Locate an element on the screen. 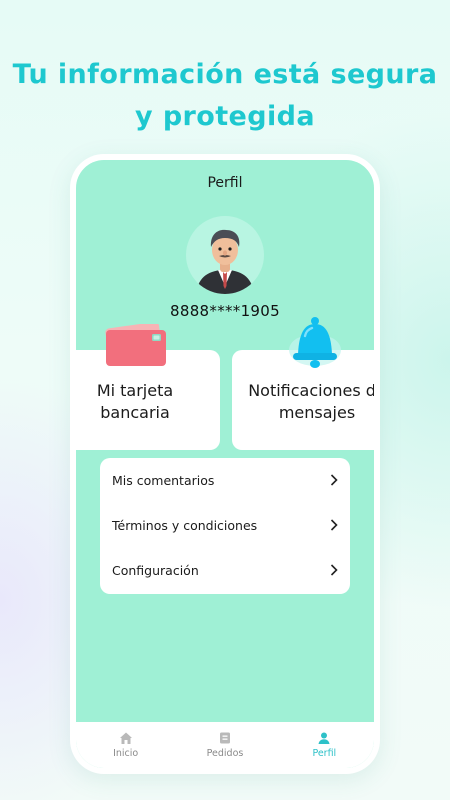  home-icon is located at coordinates (125, 738).